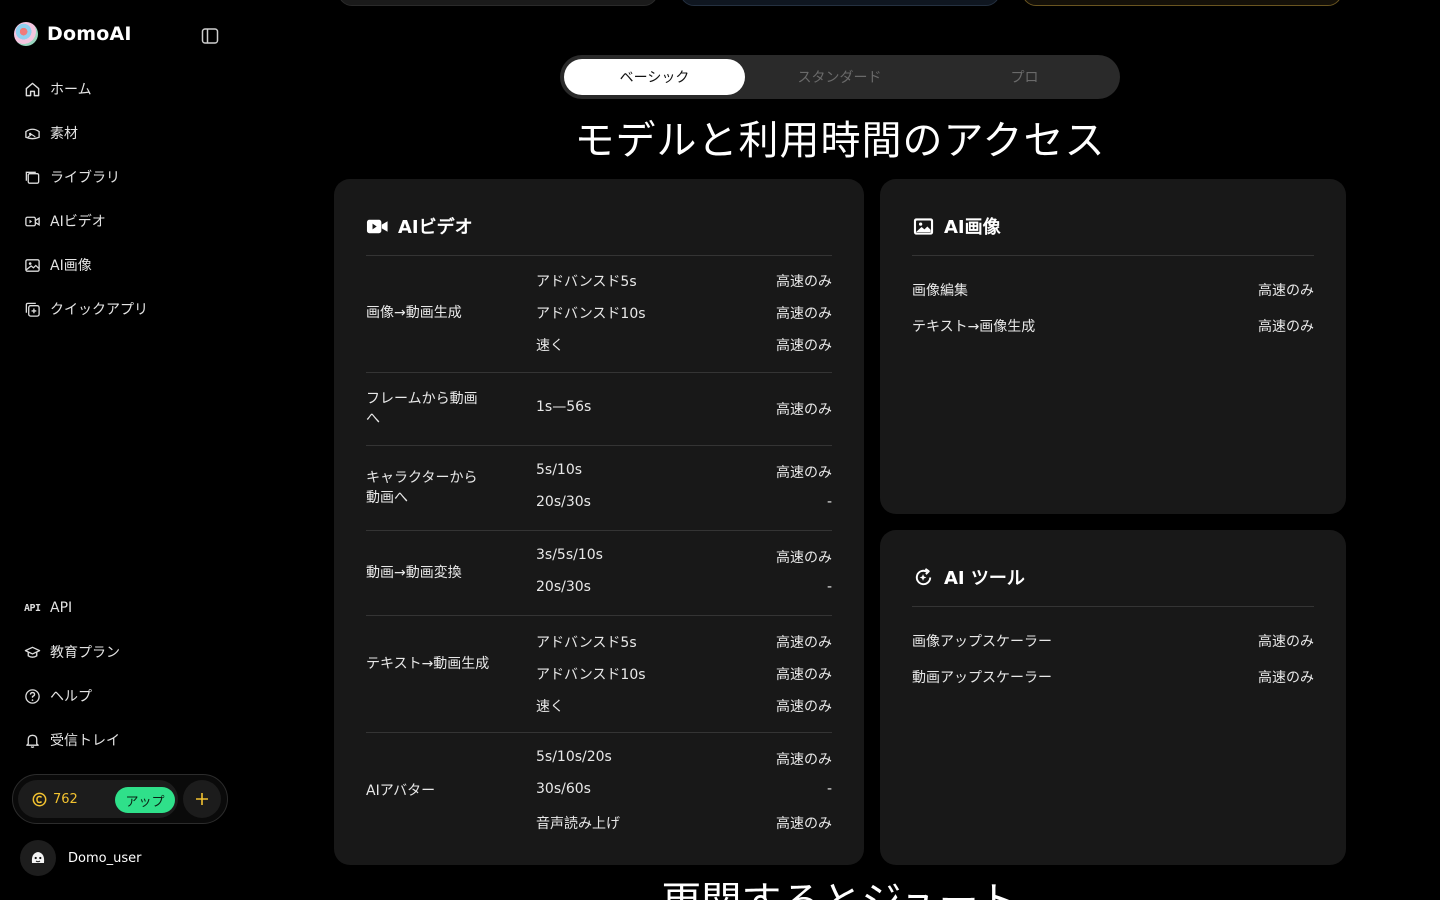 The height and width of the screenshot is (900, 1440). What do you see at coordinates (89, 34) in the screenshot?
I see `brand-name: DomoAI` at bounding box center [89, 34].